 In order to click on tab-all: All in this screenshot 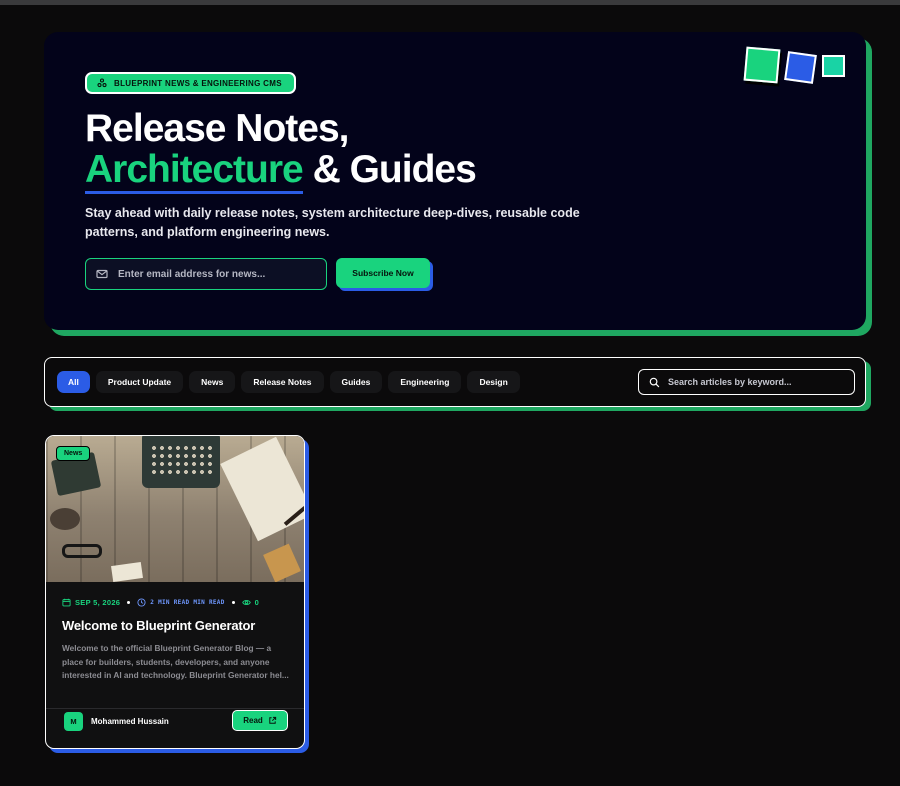, I will do `click(73, 382)`.